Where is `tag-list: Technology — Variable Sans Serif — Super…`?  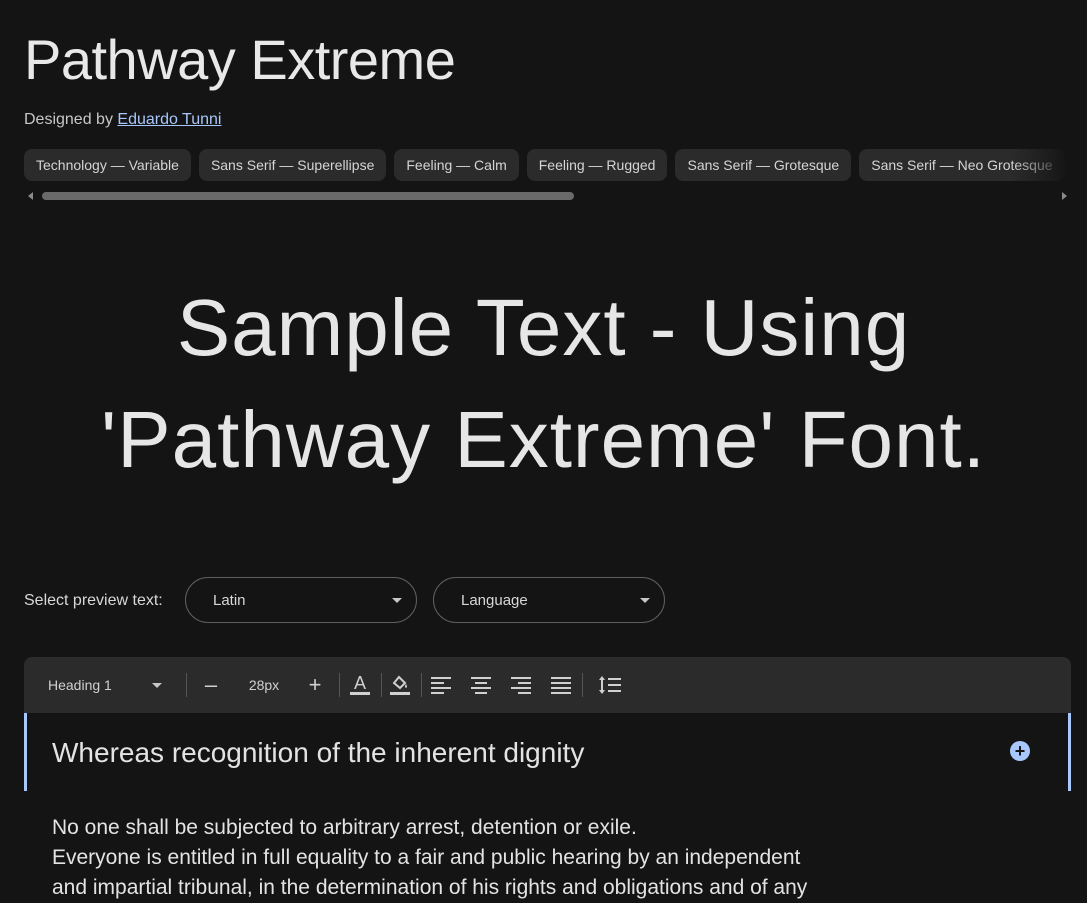
tag-list: Technology — Variable Sans Serif — Super… is located at coordinates (547, 165).